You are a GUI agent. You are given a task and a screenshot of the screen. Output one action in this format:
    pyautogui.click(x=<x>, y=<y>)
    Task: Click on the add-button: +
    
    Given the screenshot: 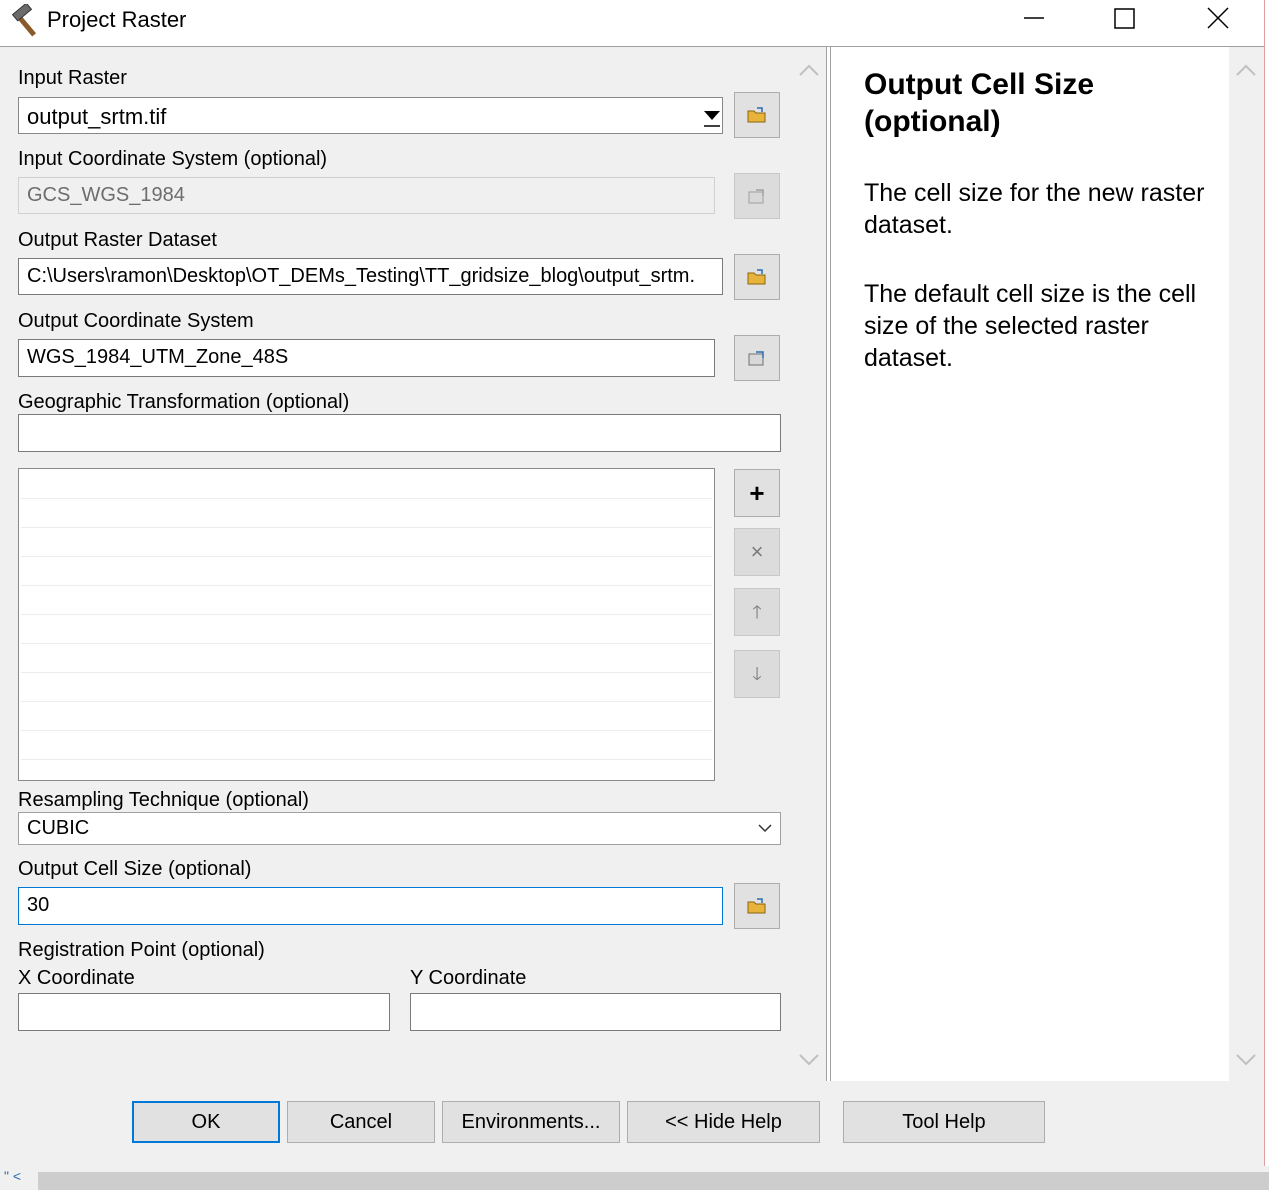 What is the action you would take?
    pyautogui.click(x=757, y=493)
    